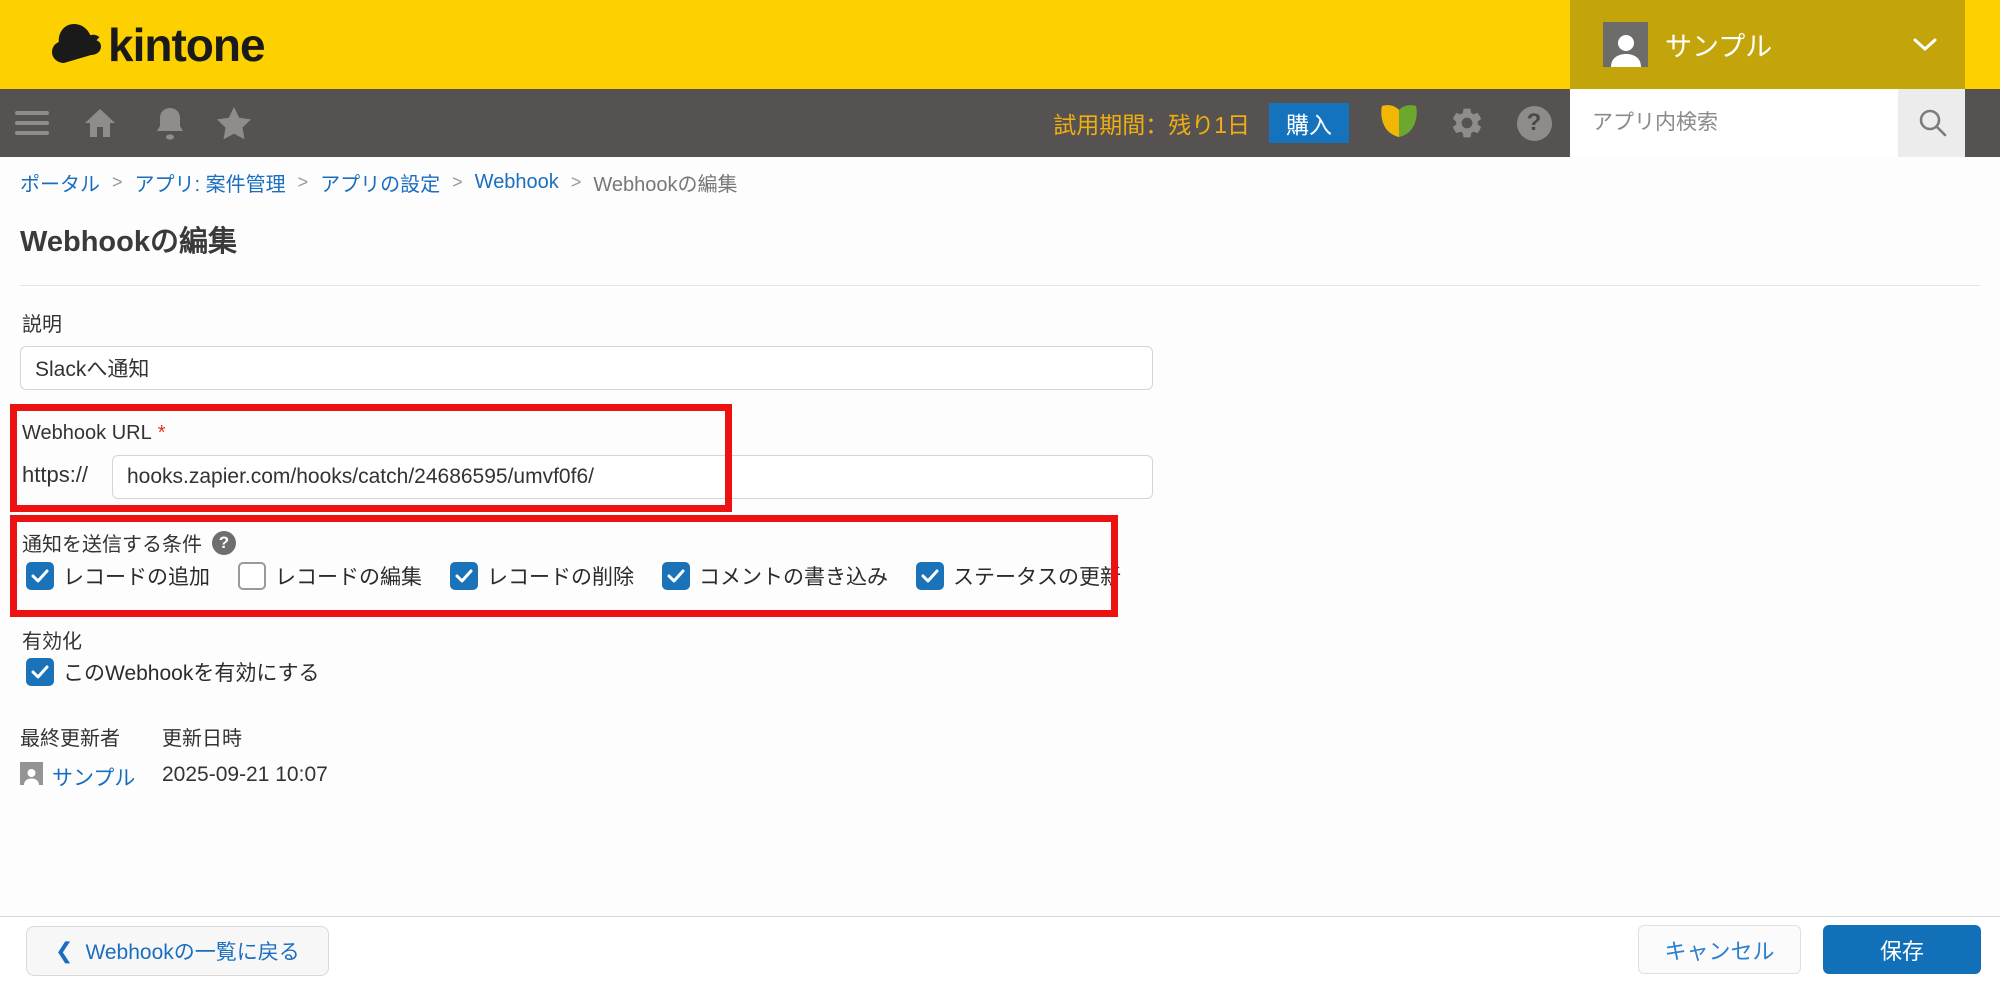 This screenshot has height=985, width=2000. What do you see at coordinates (128, 242) in the screenshot?
I see `page-title: Webhookの編集` at bounding box center [128, 242].